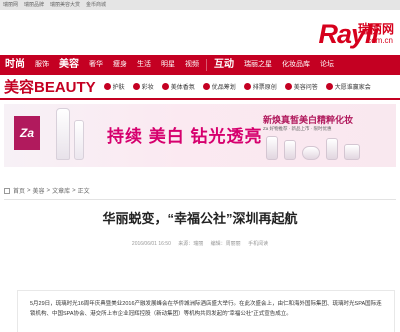 This screenshot has height=332, width=400. What do you see at coordinates (165, 86) in the screenshot?
I see `fragrance-icon` at bounding box center [165, 86].